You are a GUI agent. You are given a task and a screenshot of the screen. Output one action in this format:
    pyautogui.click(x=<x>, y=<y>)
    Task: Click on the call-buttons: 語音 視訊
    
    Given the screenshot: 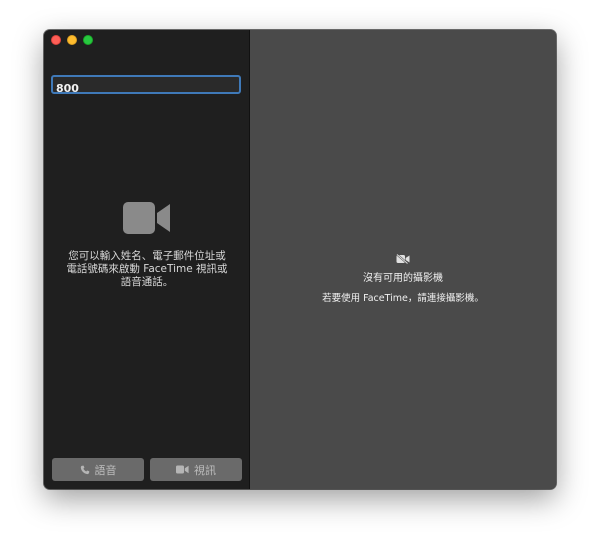 What is the action you would take?
    pyautogui.click(x=147, y=469)
    